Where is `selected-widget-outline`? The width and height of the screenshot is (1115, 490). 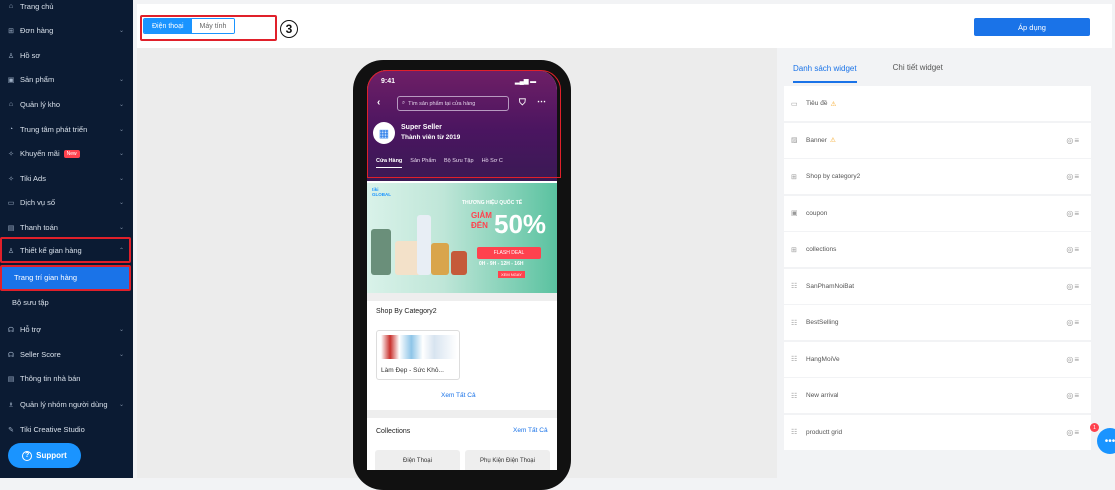
selected-widget-outline is located at coordinates (464, 124).